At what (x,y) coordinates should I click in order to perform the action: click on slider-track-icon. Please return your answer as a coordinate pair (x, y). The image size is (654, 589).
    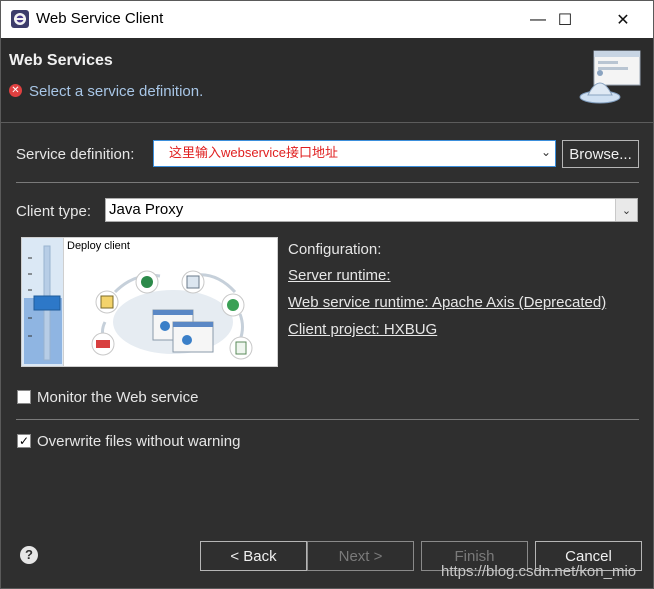
    Looking at the image, I should click on (43, 302).